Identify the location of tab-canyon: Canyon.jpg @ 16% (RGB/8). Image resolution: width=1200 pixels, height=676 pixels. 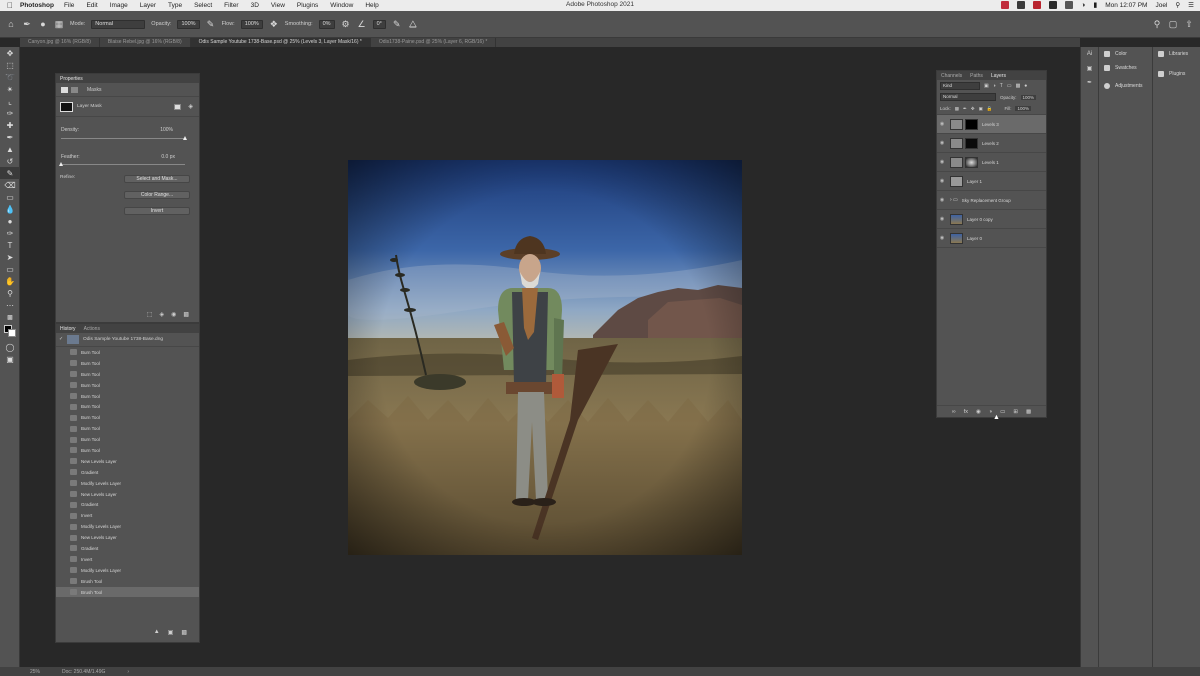
(60, 42).